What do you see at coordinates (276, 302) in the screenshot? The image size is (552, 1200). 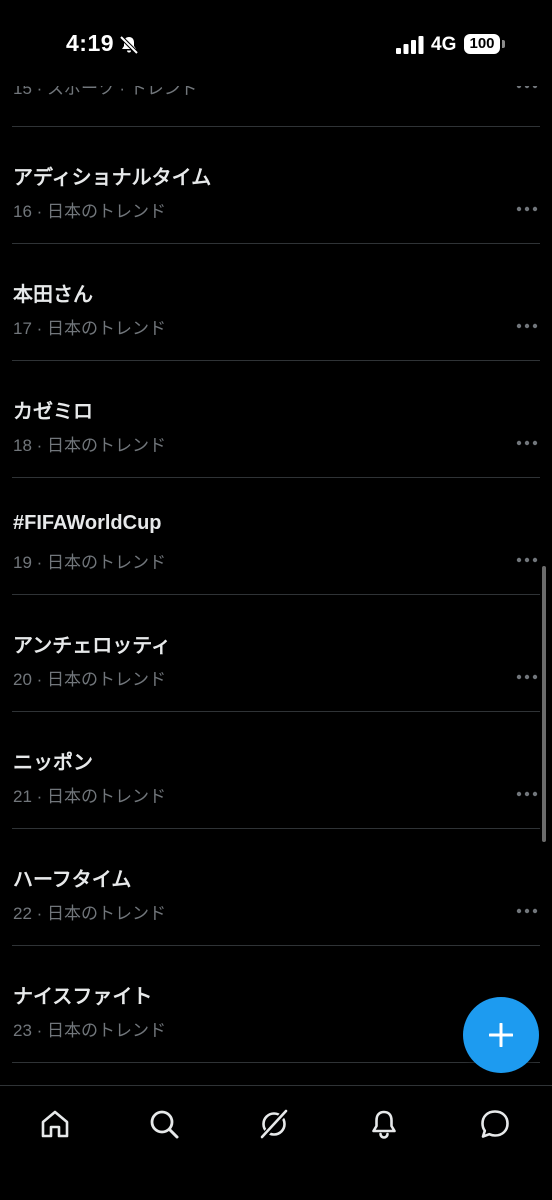 I see `trend-item: 本田さん 17 · 日本のトレンド` at bounding box center [276, 302].